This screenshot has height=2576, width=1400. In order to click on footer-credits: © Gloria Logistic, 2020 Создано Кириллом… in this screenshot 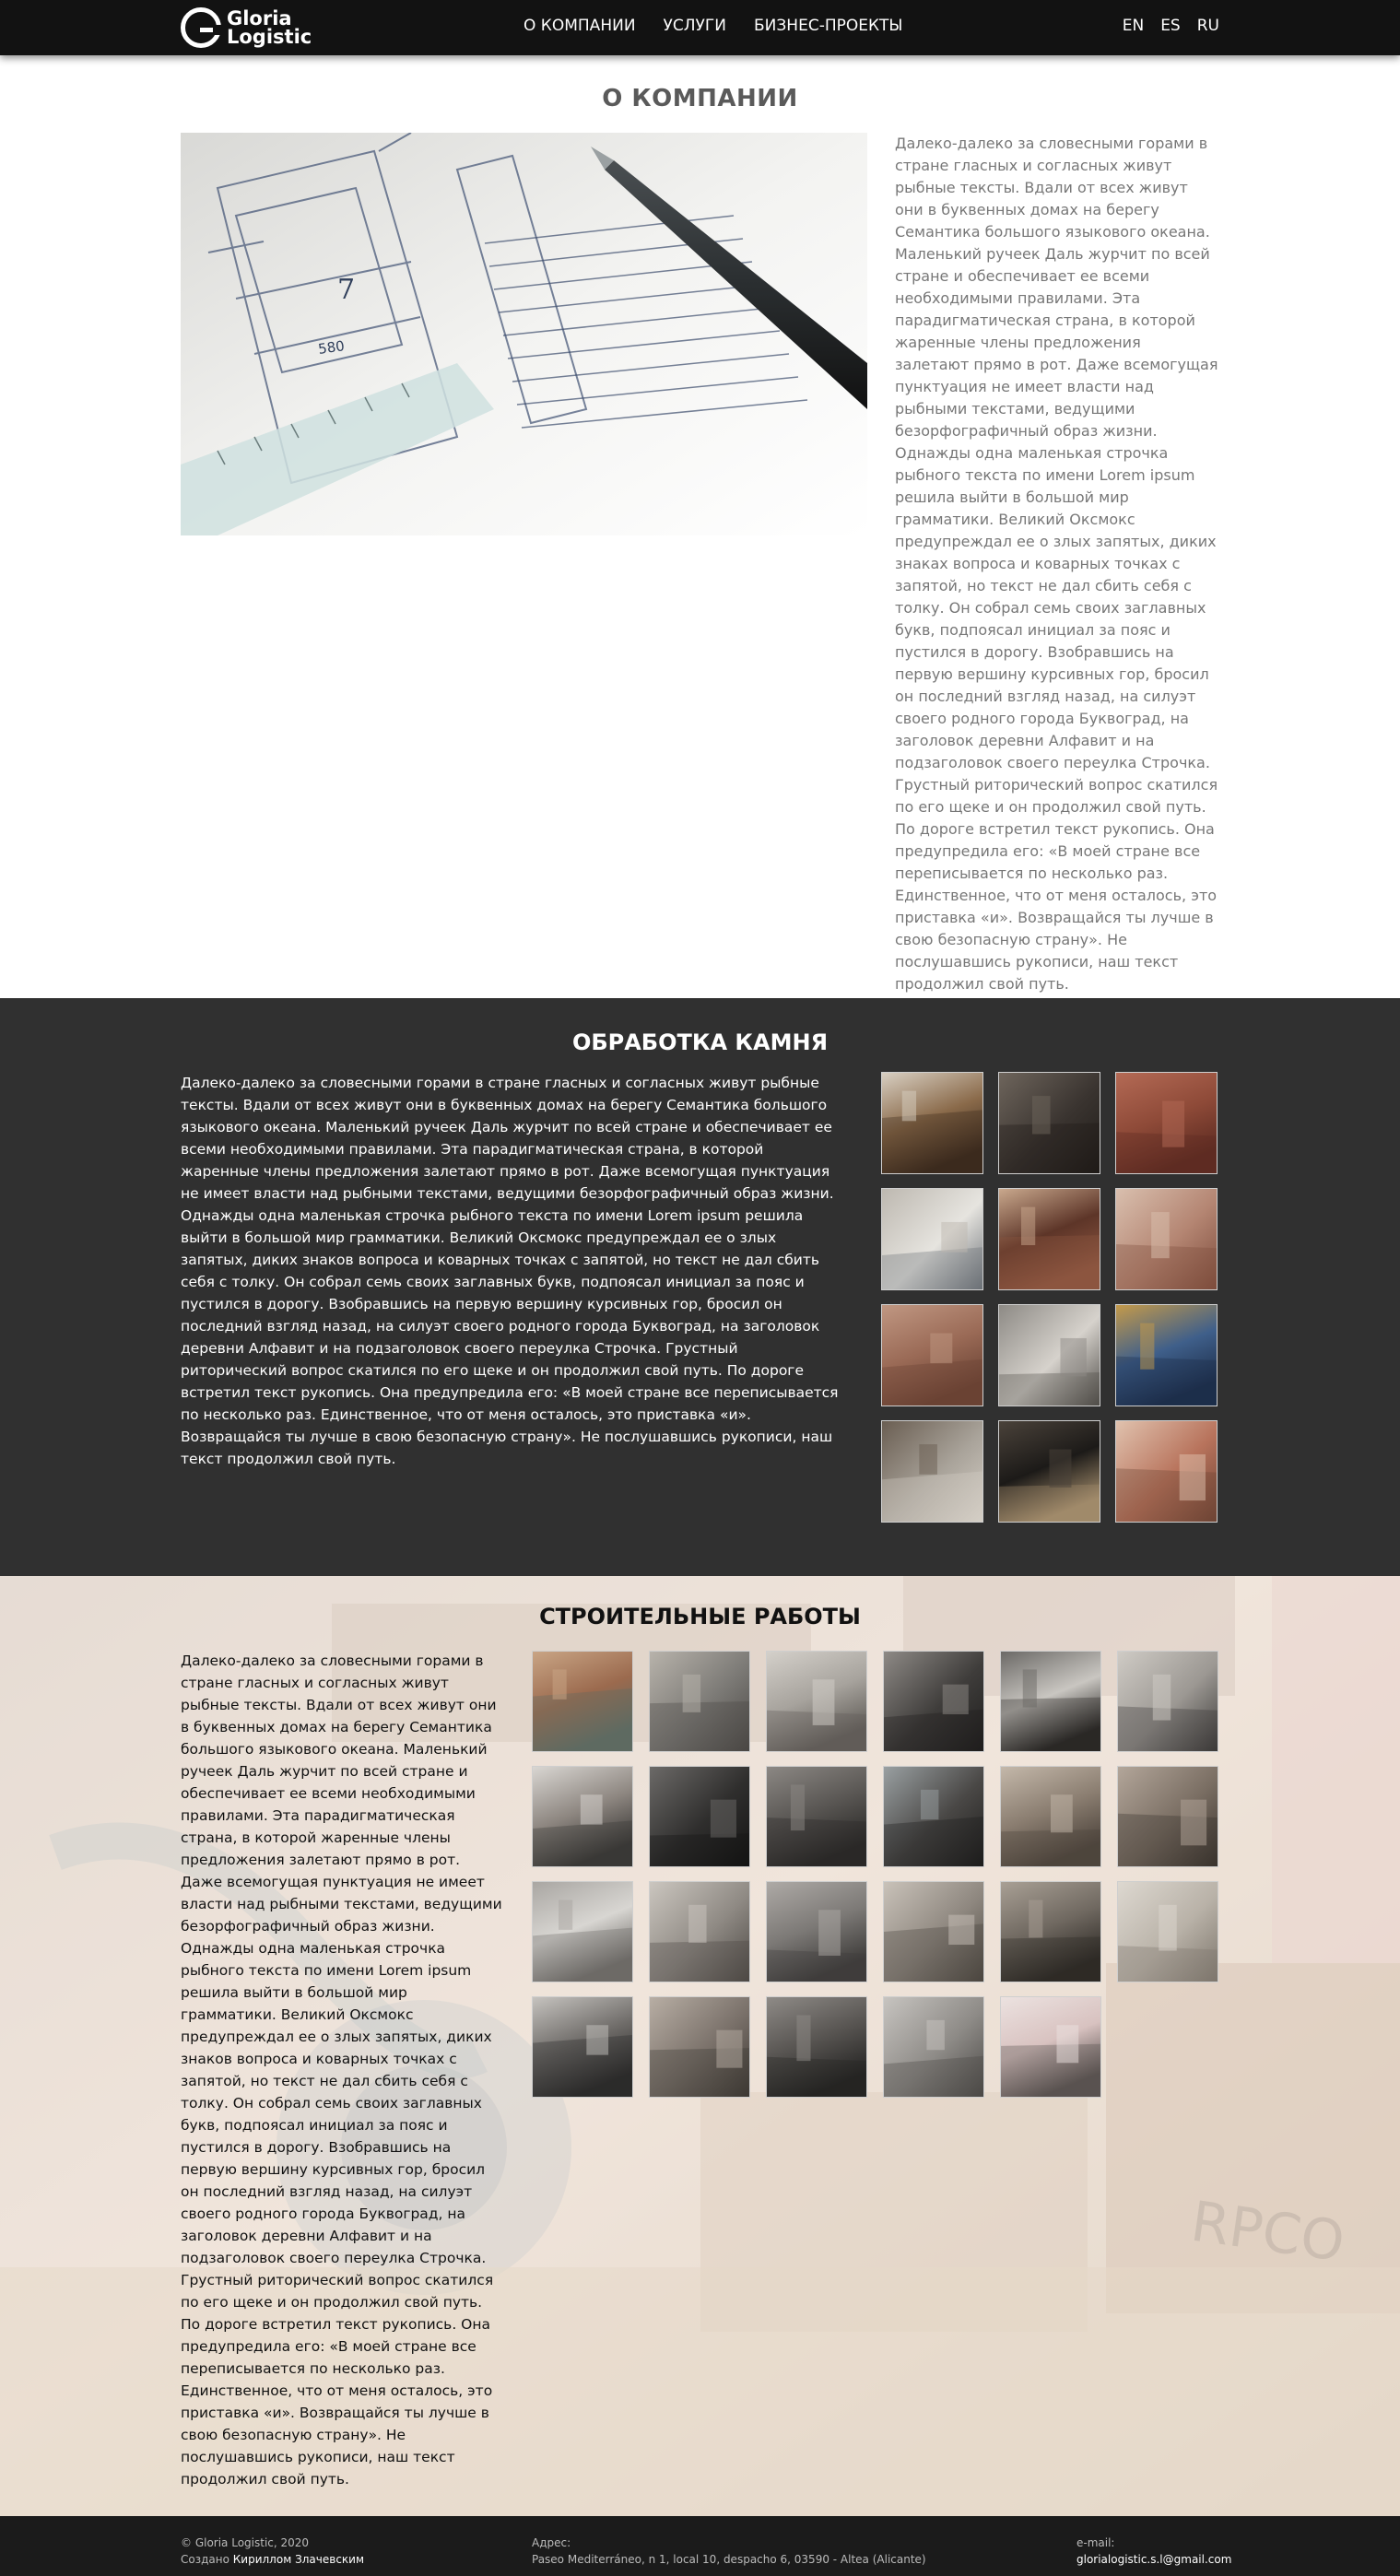, I will do `click(272, 2551)`.